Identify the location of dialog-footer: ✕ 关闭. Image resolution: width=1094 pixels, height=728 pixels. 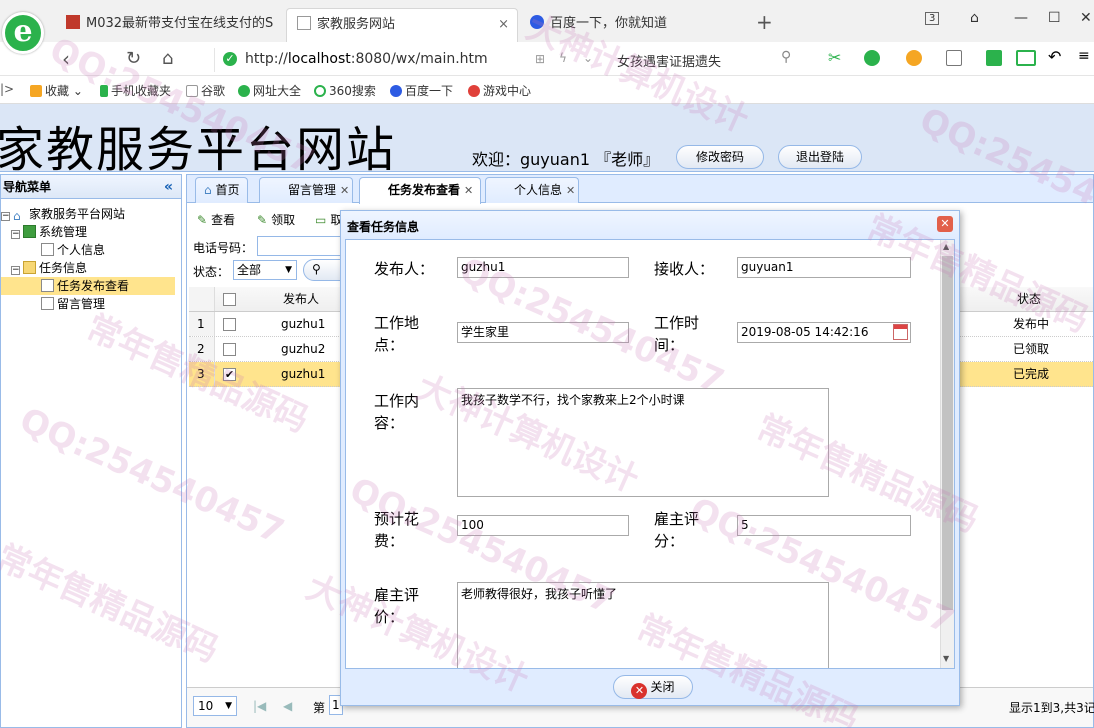
(650, 688).